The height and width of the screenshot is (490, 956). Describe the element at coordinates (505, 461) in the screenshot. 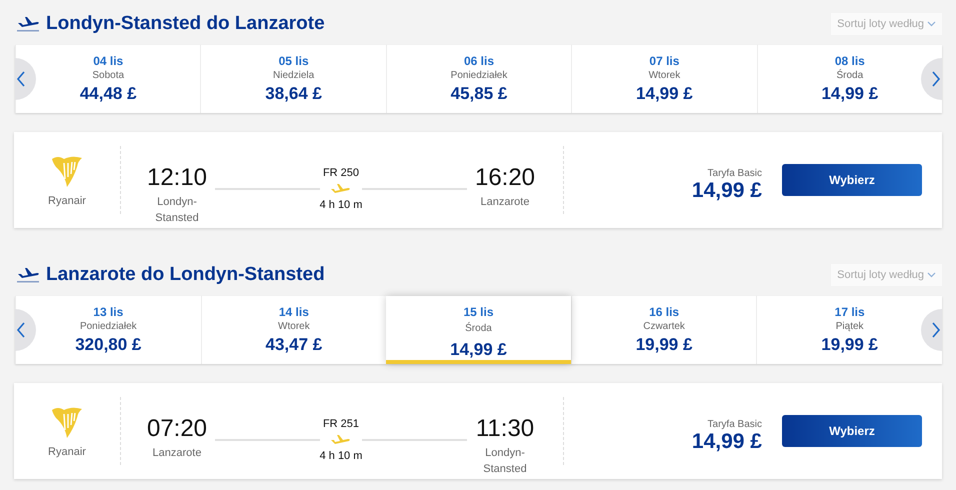

I see `arrival-city: Londyn-Stansted` at that location.